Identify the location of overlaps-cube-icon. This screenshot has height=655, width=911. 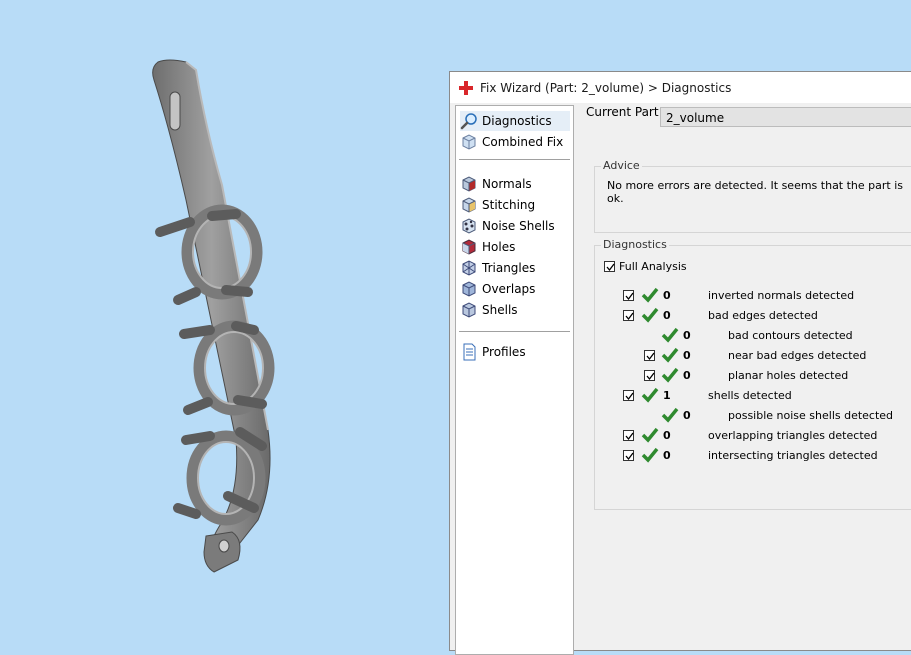
(469, 289).